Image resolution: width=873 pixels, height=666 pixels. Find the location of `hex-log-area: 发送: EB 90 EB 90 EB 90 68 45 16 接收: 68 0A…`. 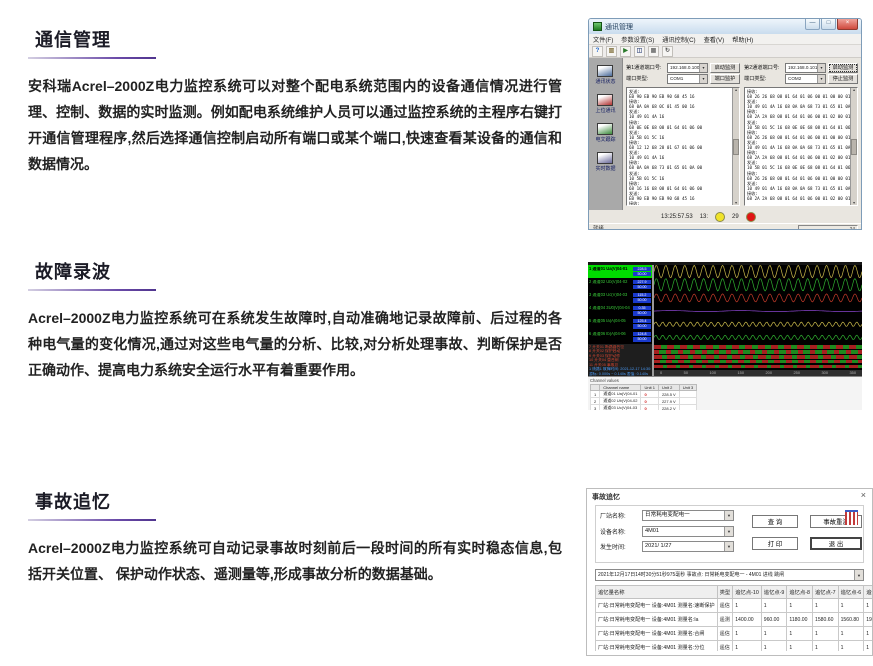

hex-log-area: 发送: EB 90 EB 90 EB 90 68 45 16 接收: 68 0A… is located at coordinates (683, 146).